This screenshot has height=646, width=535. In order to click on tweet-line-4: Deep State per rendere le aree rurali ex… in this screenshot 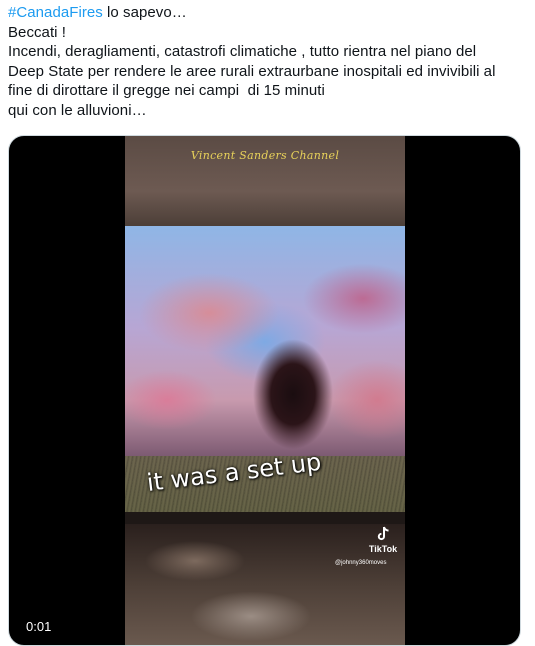, I will do `click(252, 71)`.